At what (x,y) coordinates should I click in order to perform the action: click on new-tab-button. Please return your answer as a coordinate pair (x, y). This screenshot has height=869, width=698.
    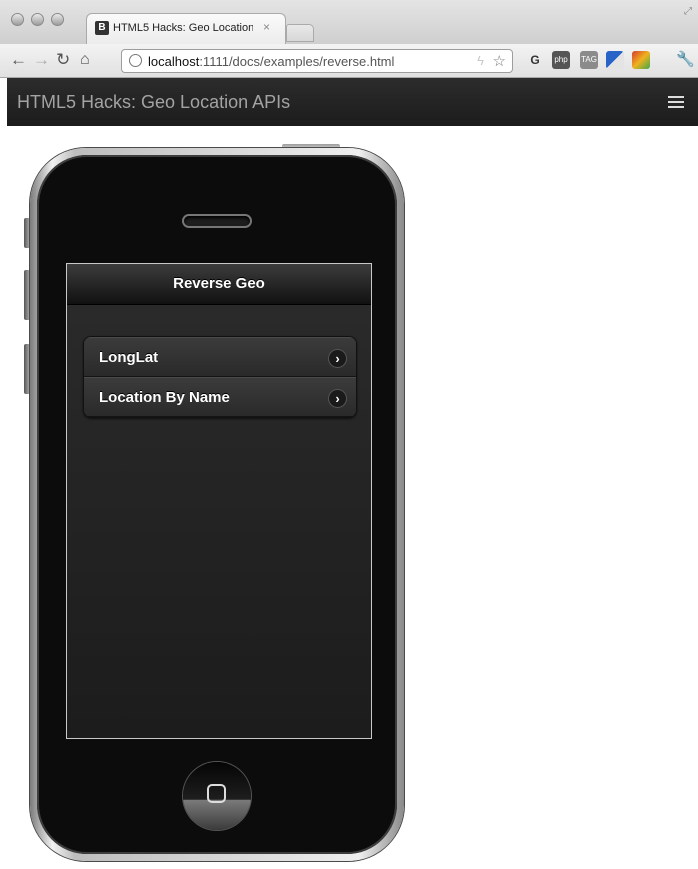
    Looking at the image, I should click on (300, 33).